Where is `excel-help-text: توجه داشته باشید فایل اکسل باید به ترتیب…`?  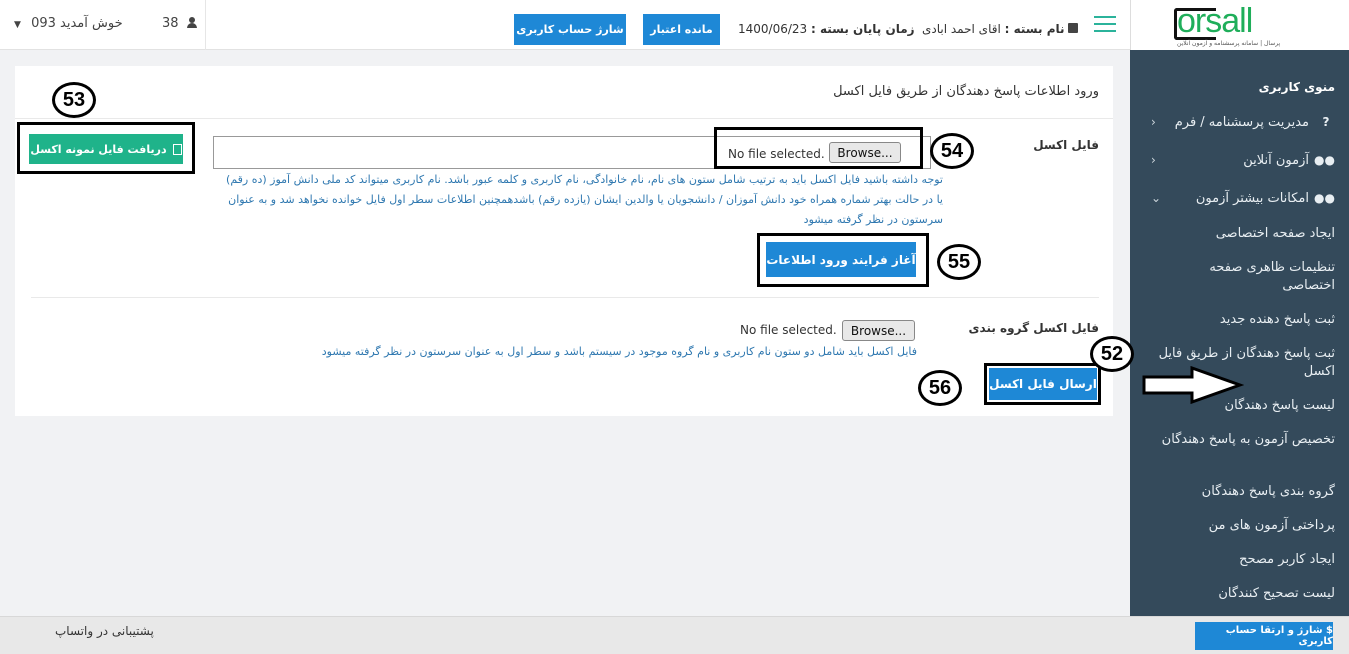
excel-help-text: توجه داشته باشید فایل اکسل باید به ترتیب… is located at coordinates (584, 199).